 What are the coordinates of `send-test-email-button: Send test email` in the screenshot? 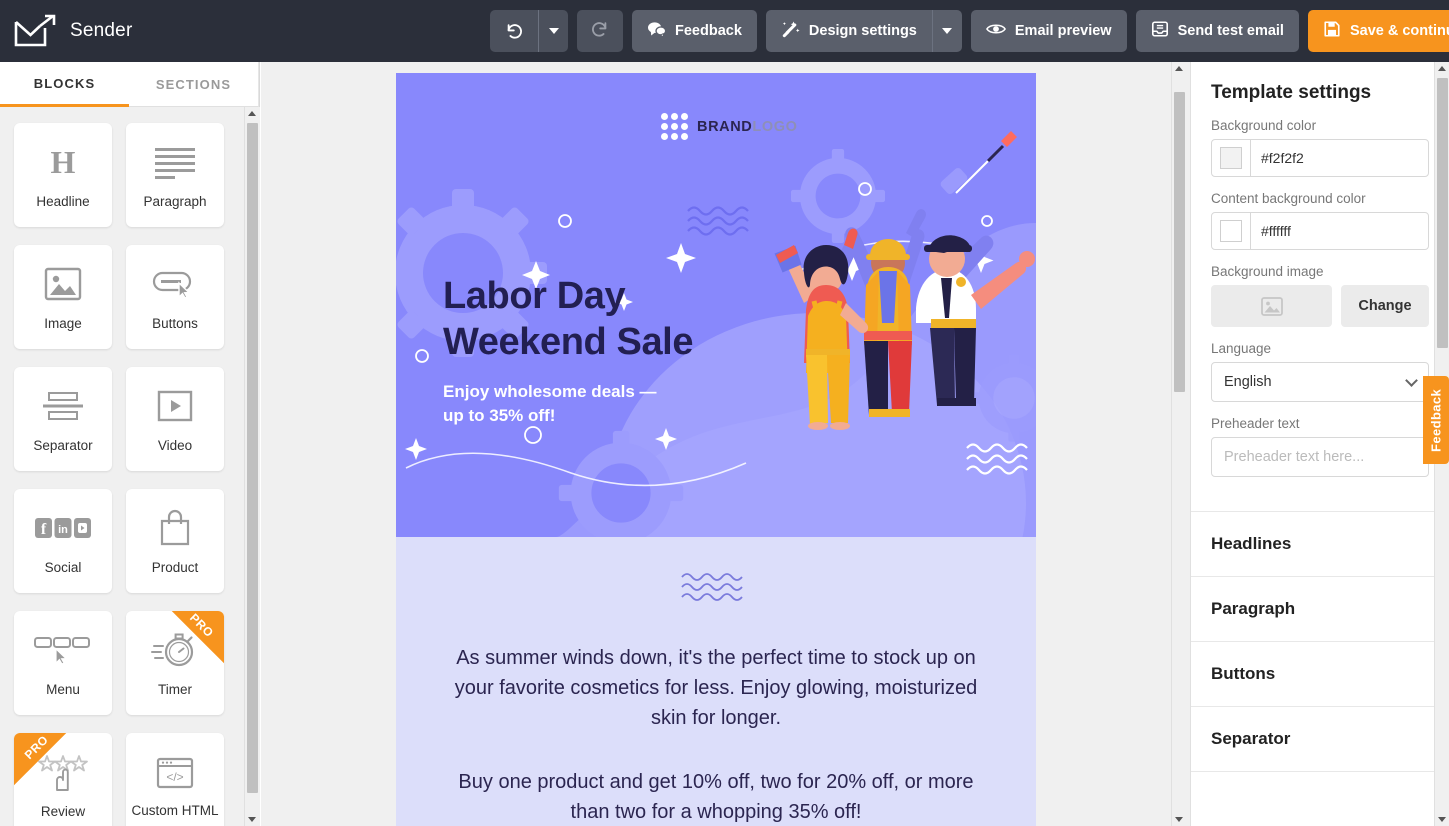 It's located at (1217, 31).